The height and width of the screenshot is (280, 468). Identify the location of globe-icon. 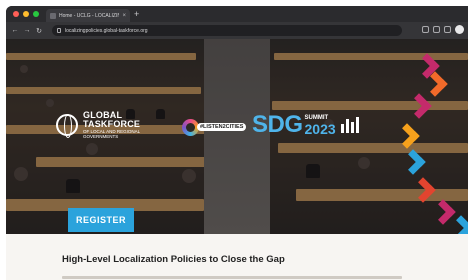
(67, 126).